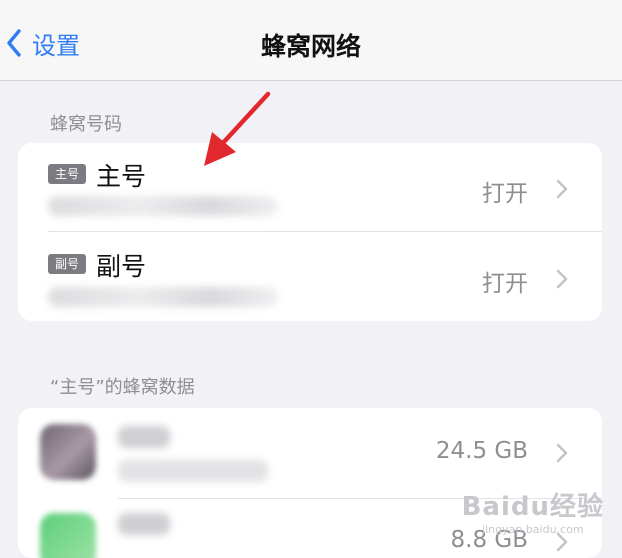 Image resolution: width=622 pixels, height=558 pixels. I want to click on section-header-cellular-numbers: 蜂窝号码, so click(86, 124).